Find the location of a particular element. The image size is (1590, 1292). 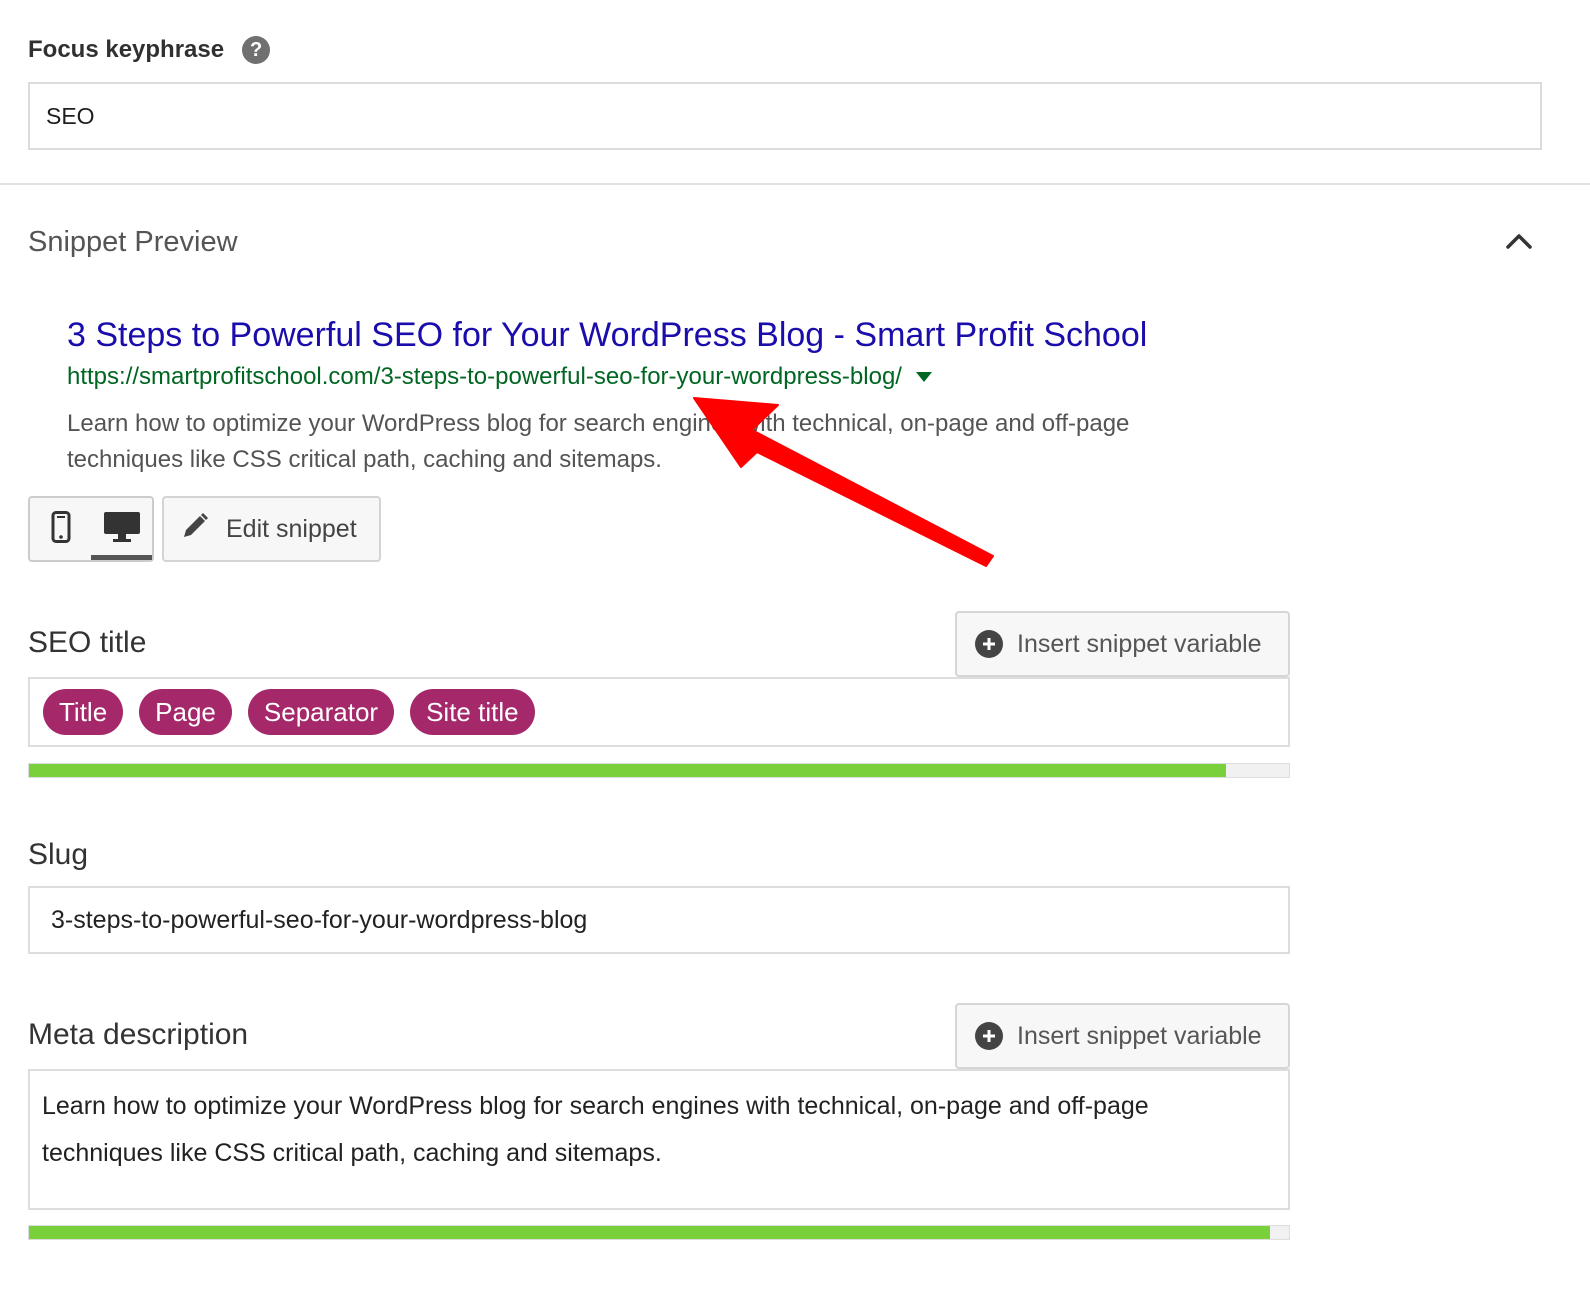

focus-keyphrase-label: Focus keyphrase ? is located at coordinates (149, 50).